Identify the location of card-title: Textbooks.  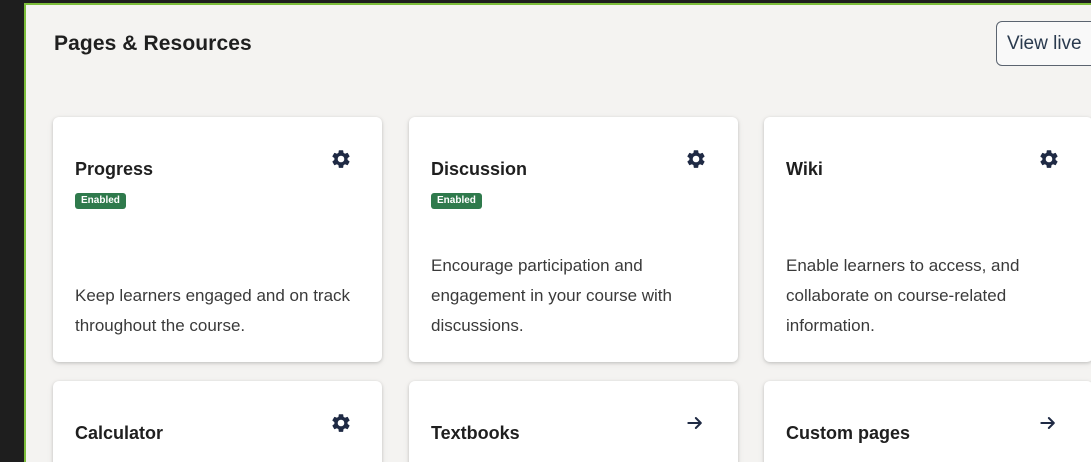
(475, 433).